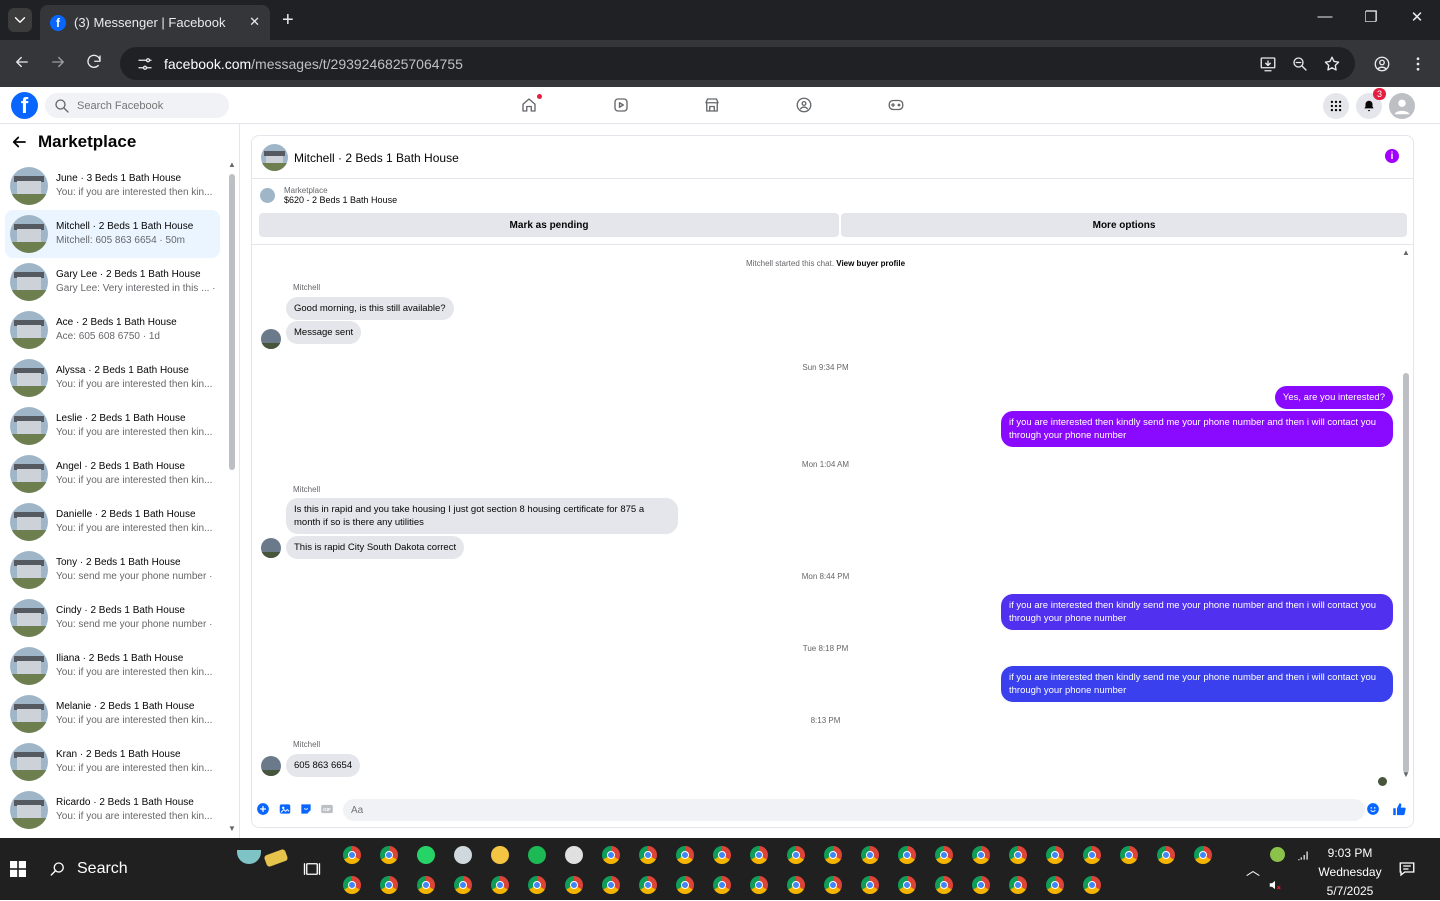 The width and height of the screenshot is (1440, 901). What do you see at coordinates (1332, 64) in the screenshot?
I see `bookmark-button` at bounding box center [1332, 64].